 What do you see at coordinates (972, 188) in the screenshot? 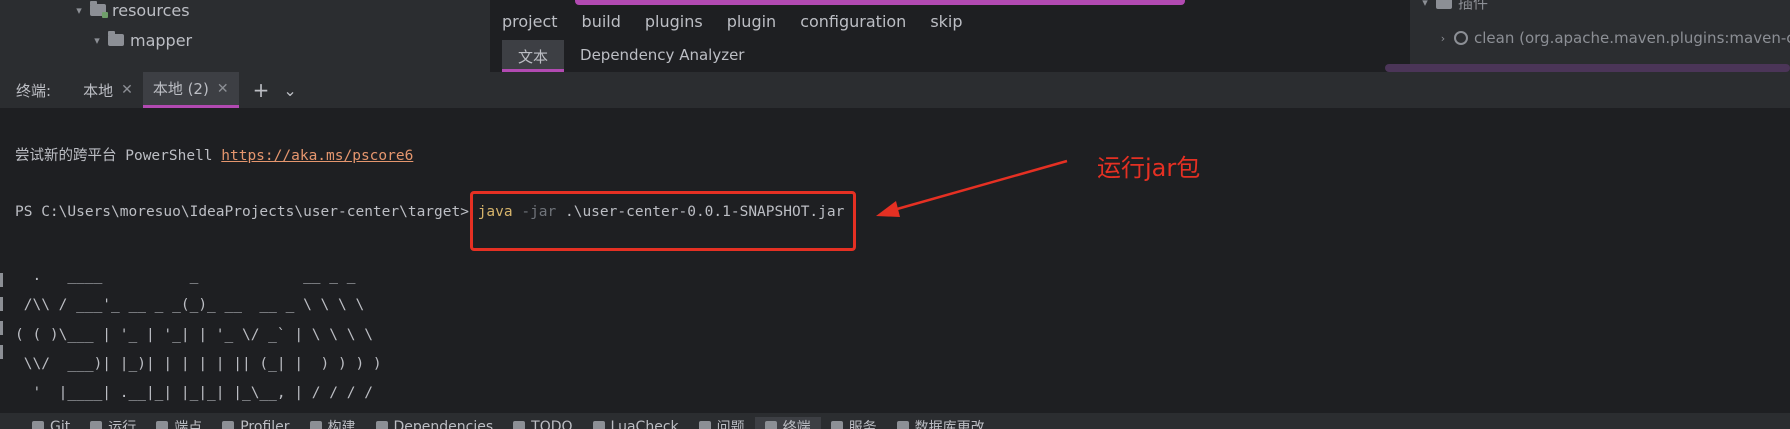
I see `annotation-arrow-icon` at bounding box center [972, 188].